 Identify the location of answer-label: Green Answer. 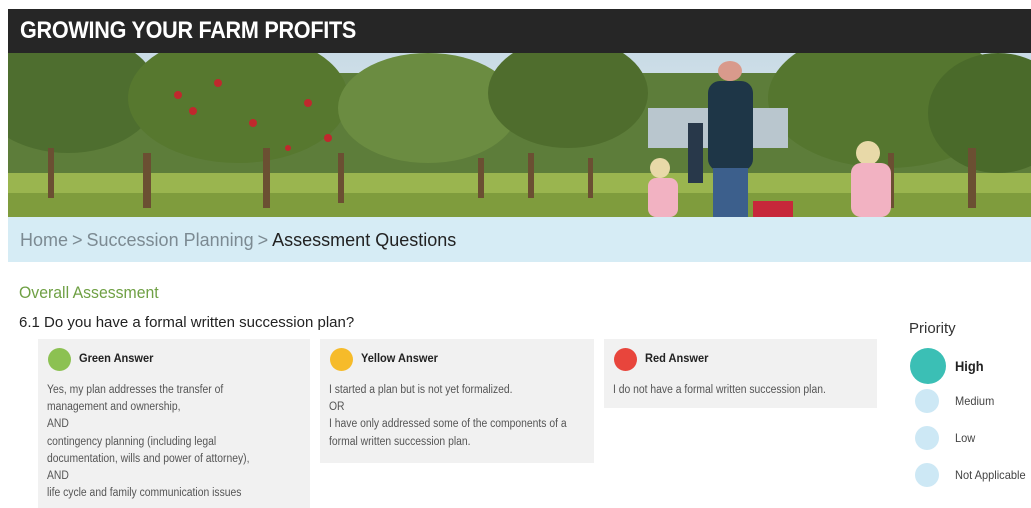
(116, 358).